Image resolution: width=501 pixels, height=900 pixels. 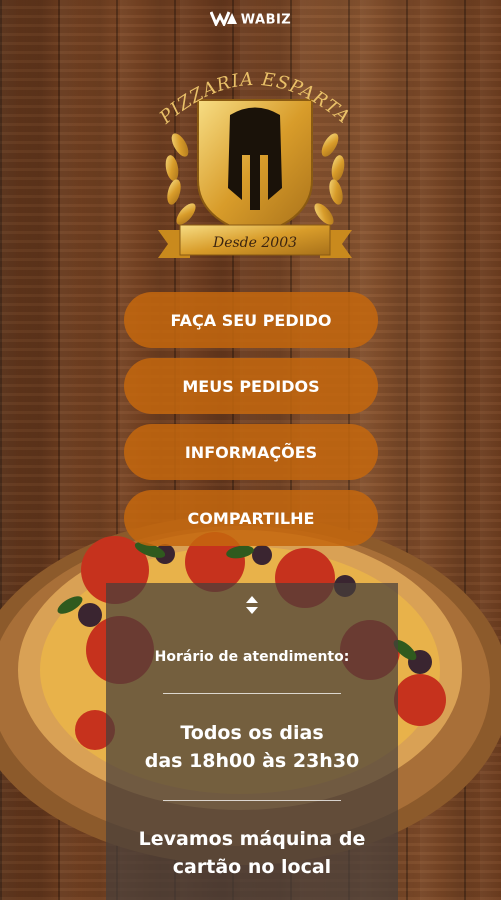 I want to click on logo-since-text: Desde 2003, so click(x=254, y=243).